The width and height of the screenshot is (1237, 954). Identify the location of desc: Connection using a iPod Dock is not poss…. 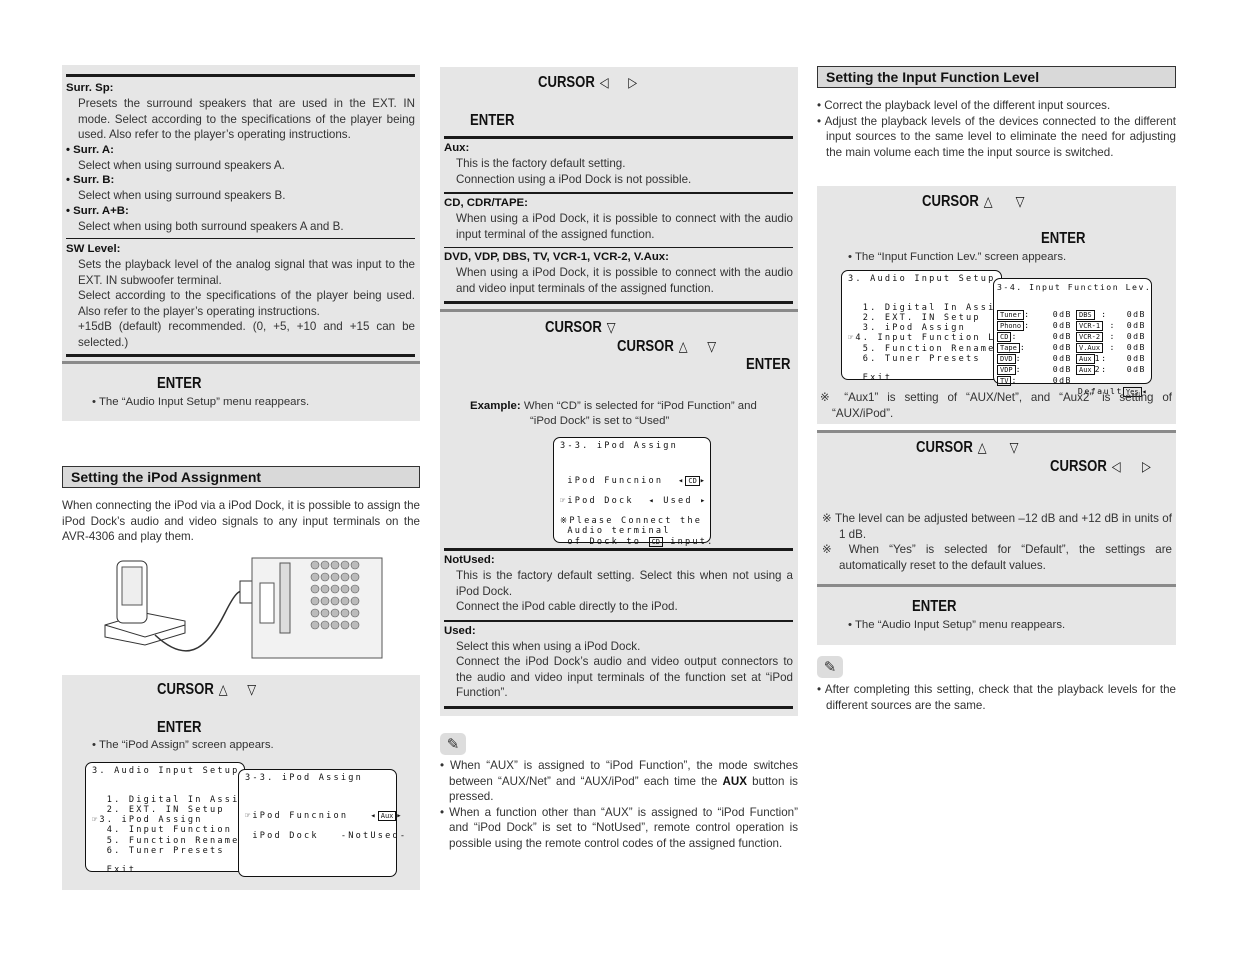
(574, 179).